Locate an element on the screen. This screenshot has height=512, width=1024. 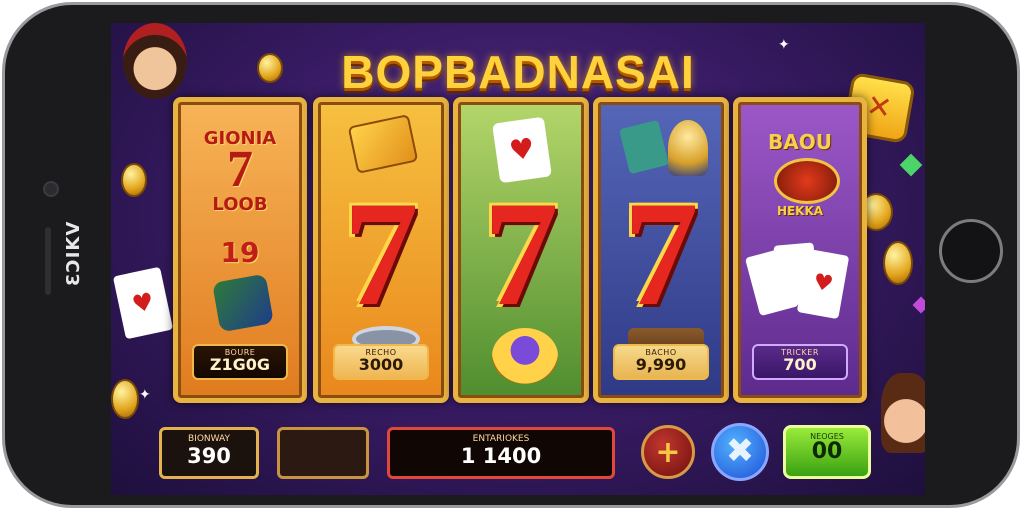
win-panel: ENTARIOKES 1 1400 is located at coordinates (501, 453).